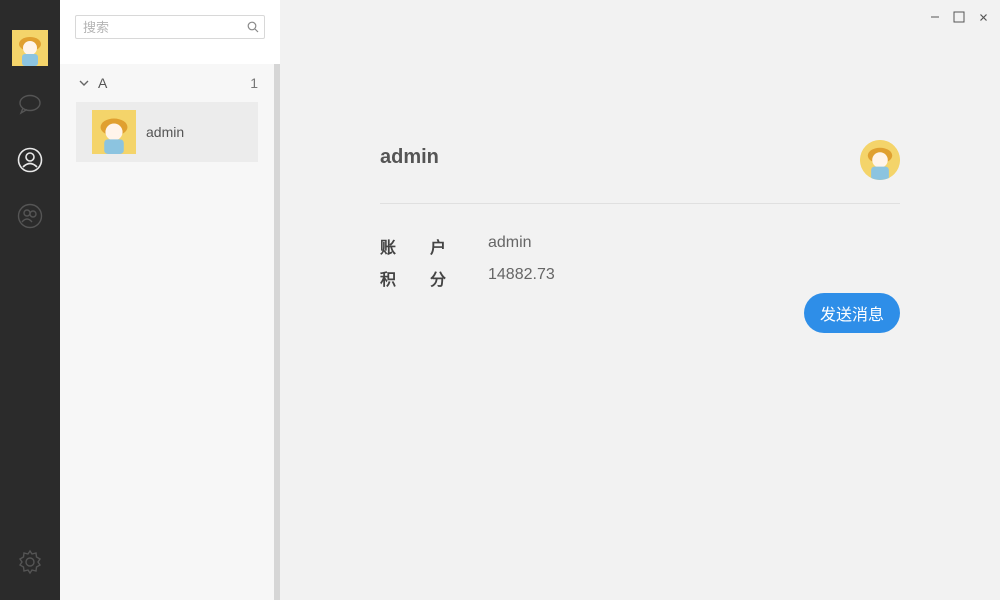 The height and width of the screenshot is (600, 1000). I want to click on settings-button, so click(30, 562).